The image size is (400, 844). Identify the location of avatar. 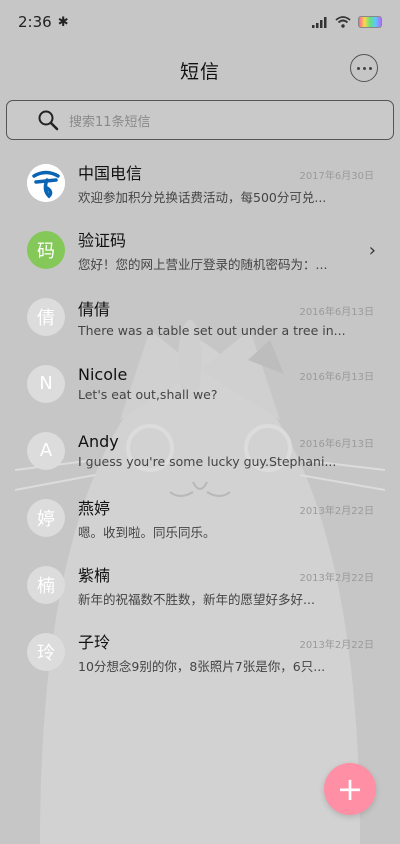
(46, 182).